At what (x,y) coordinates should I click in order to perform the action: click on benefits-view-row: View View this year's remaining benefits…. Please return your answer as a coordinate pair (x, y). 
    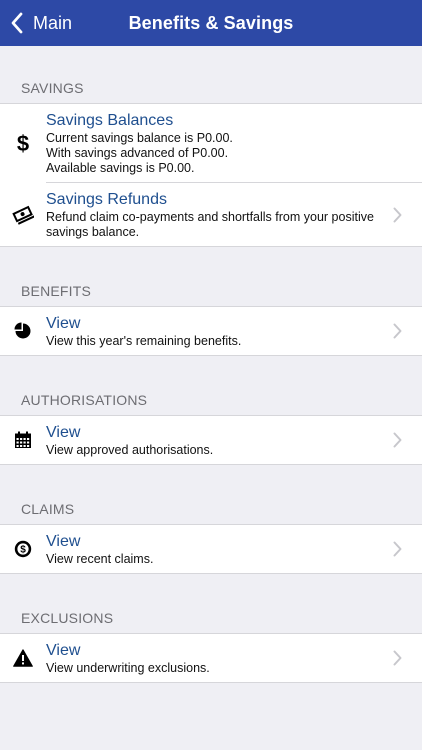
    Looking at the image, I should click on (211, 331).